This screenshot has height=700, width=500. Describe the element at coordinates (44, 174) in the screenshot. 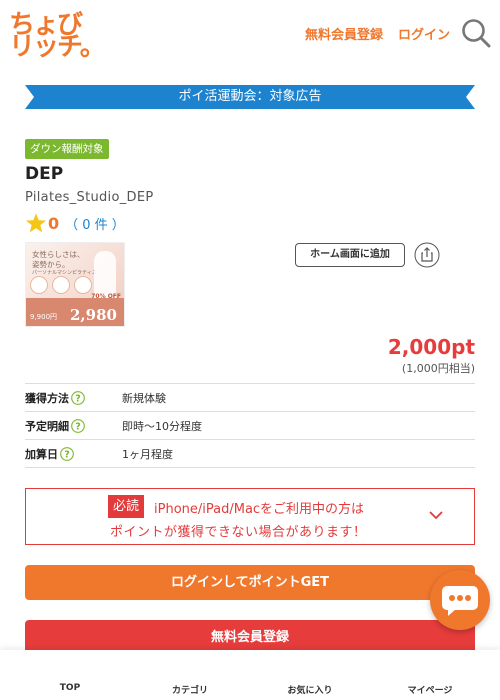

I see `offer-title: DEP` at that location.